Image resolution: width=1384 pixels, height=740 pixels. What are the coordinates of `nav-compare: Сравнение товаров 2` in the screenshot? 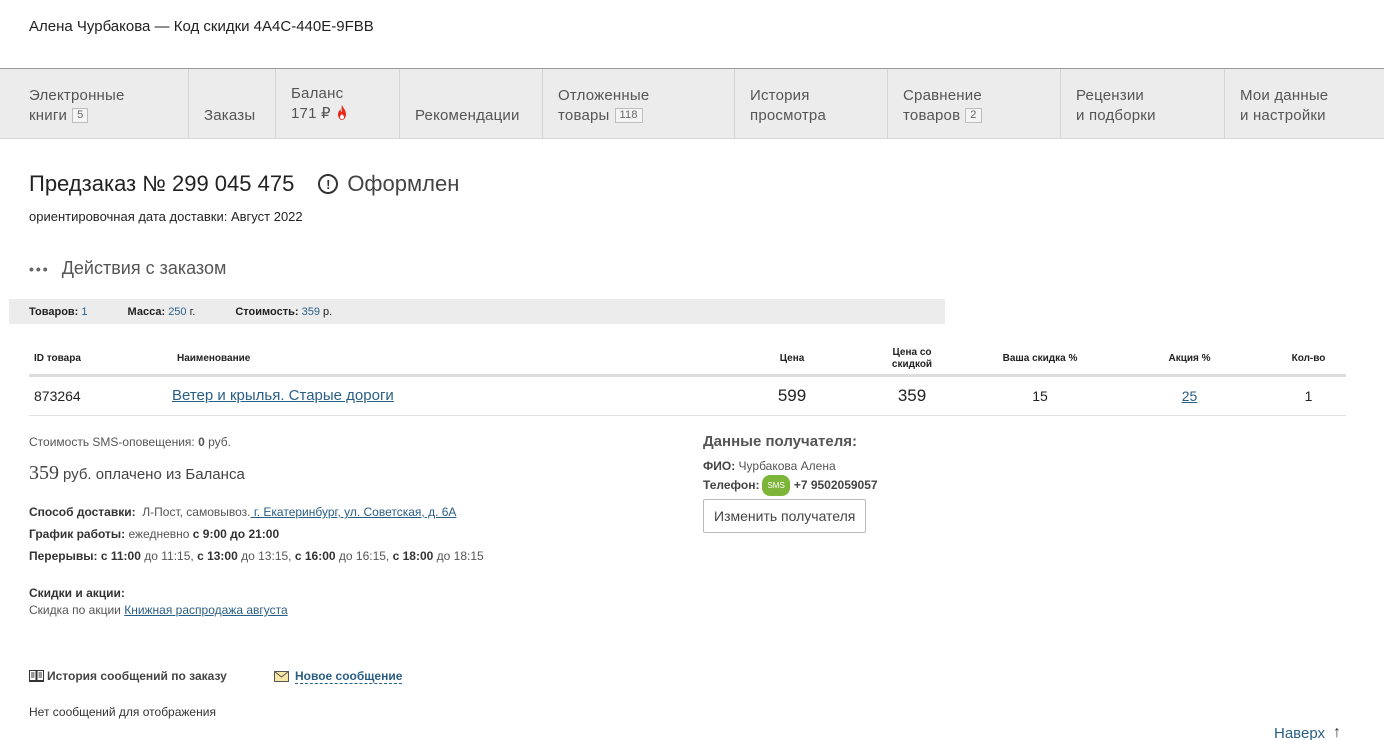 It's located at (974, 103).